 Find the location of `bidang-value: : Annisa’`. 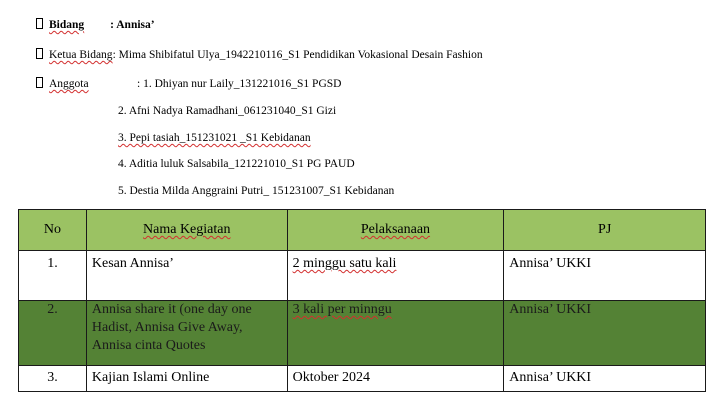

bidang-value: : Annisa’ is located at coordinates (132, 25).